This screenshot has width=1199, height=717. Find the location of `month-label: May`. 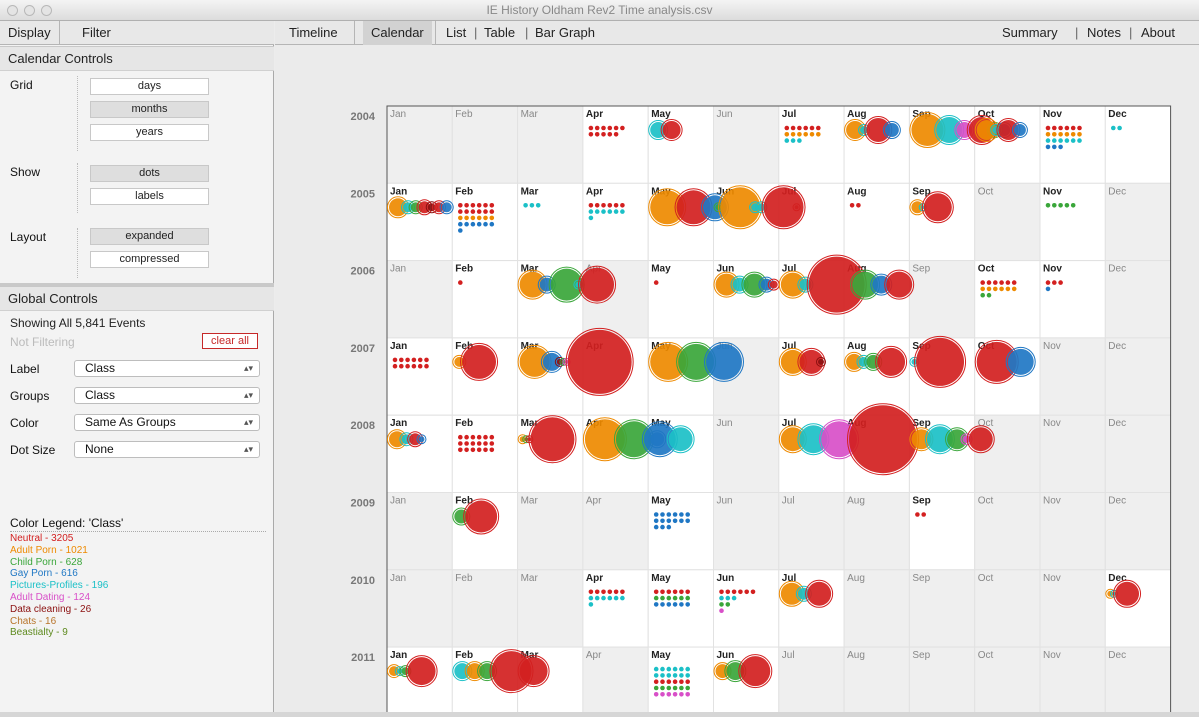

month-label: May is located at coordinates (661, 269).